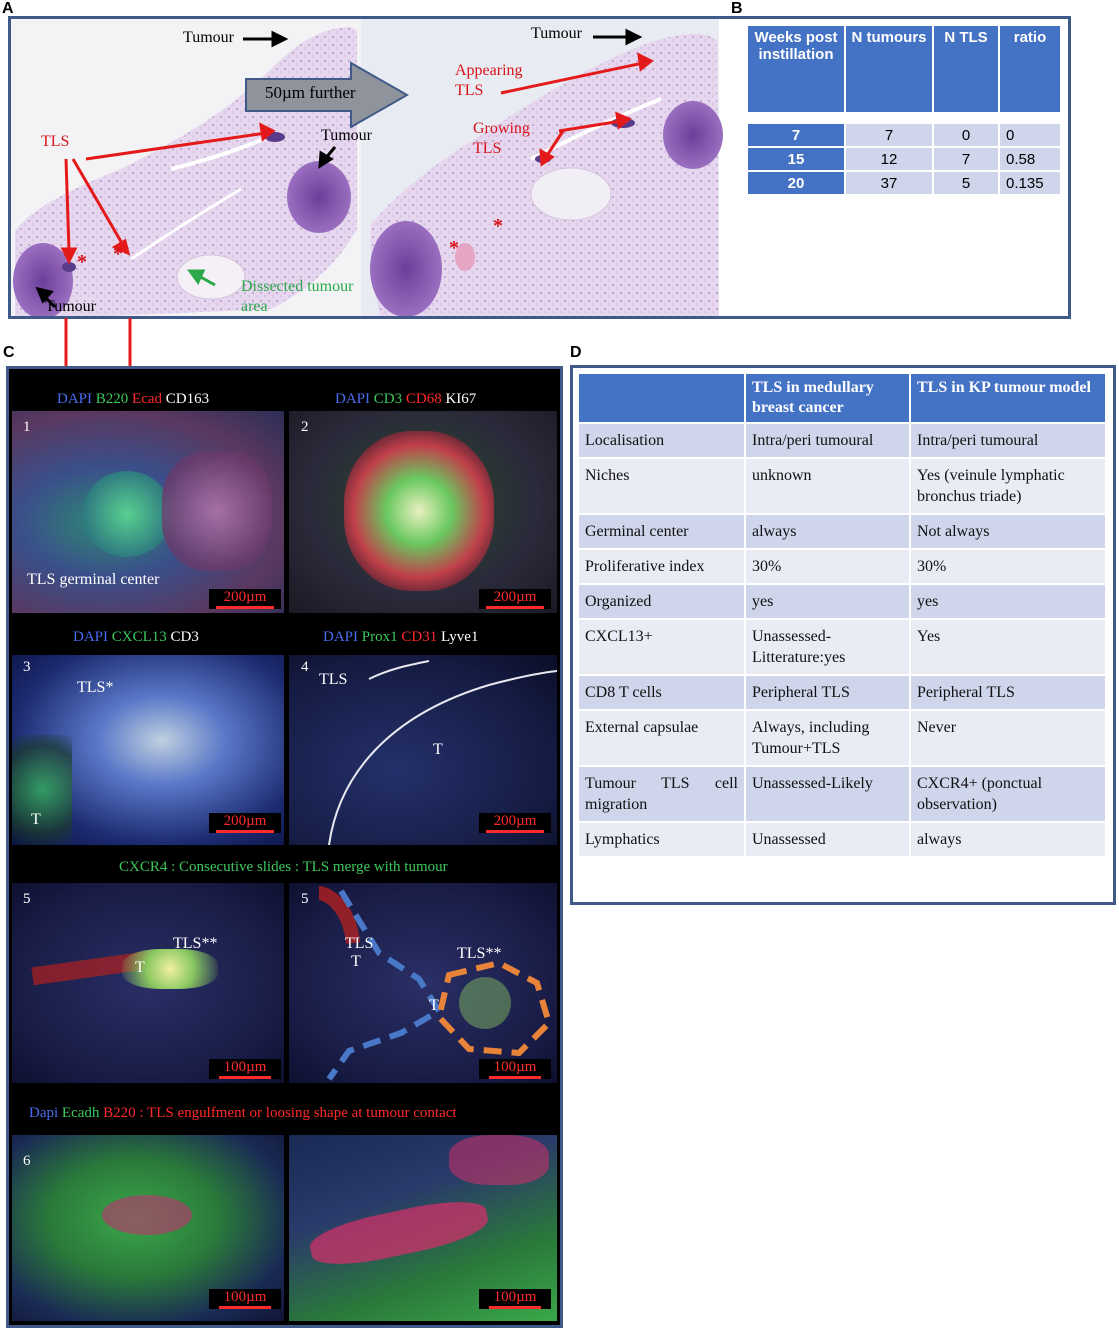 Image resolution: width=1119 pixels, height=1331 pixels. I want to click on title-row1-right: DAPI CD3 CD68 KI67, so click(406, 399).